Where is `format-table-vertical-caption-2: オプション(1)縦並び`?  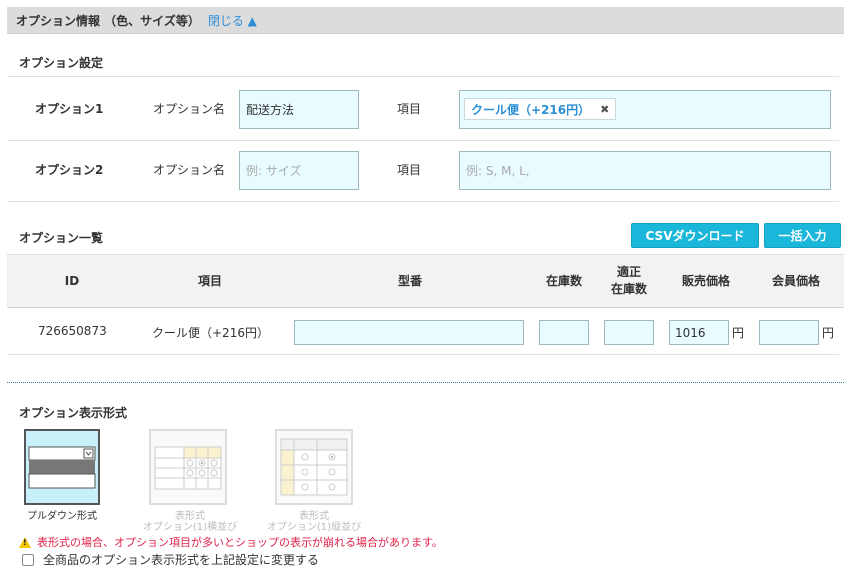 format-table-vertical-caption-2: オプション(1)縦並び is located at coordinates (314, 527).